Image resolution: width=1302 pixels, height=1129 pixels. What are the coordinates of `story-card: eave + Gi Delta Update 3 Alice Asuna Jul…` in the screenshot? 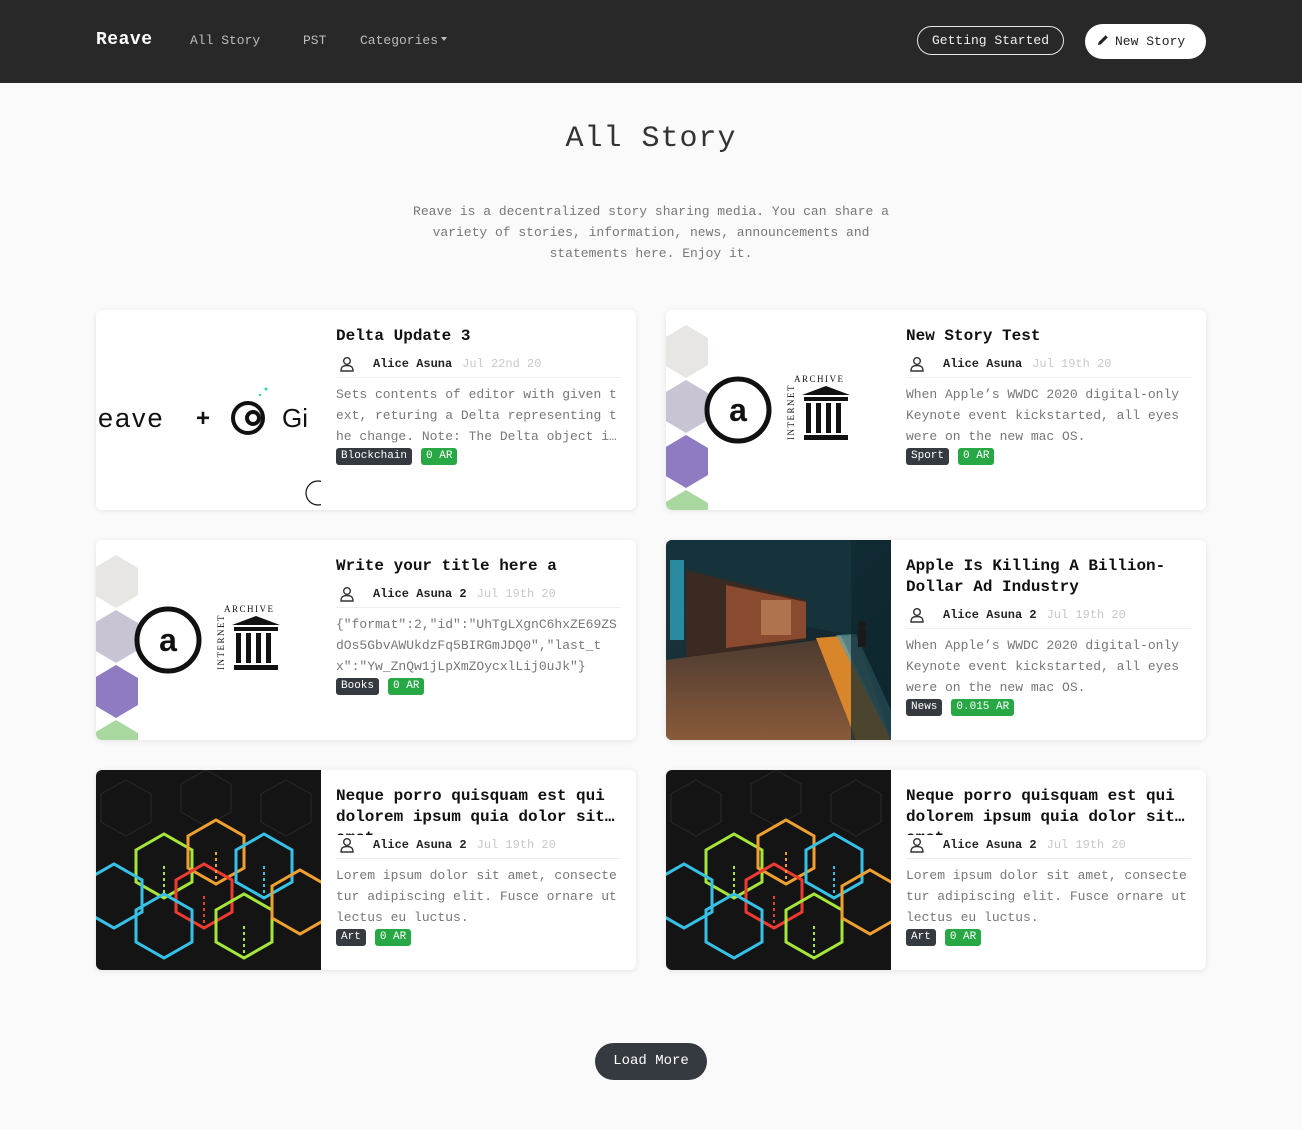 It's located at (366, 410).